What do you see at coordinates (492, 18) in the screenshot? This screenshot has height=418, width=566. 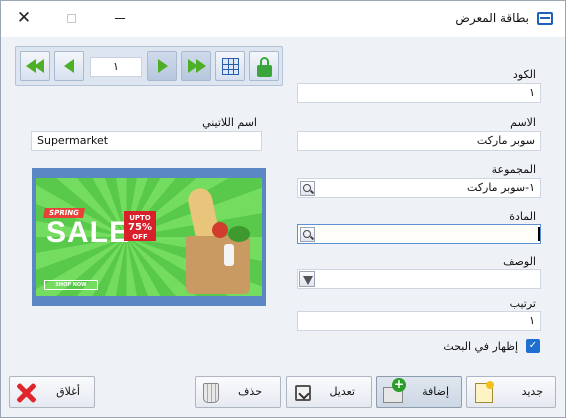 I see `window-title: بطاقة المعرض` at bounding box center [492, 18].